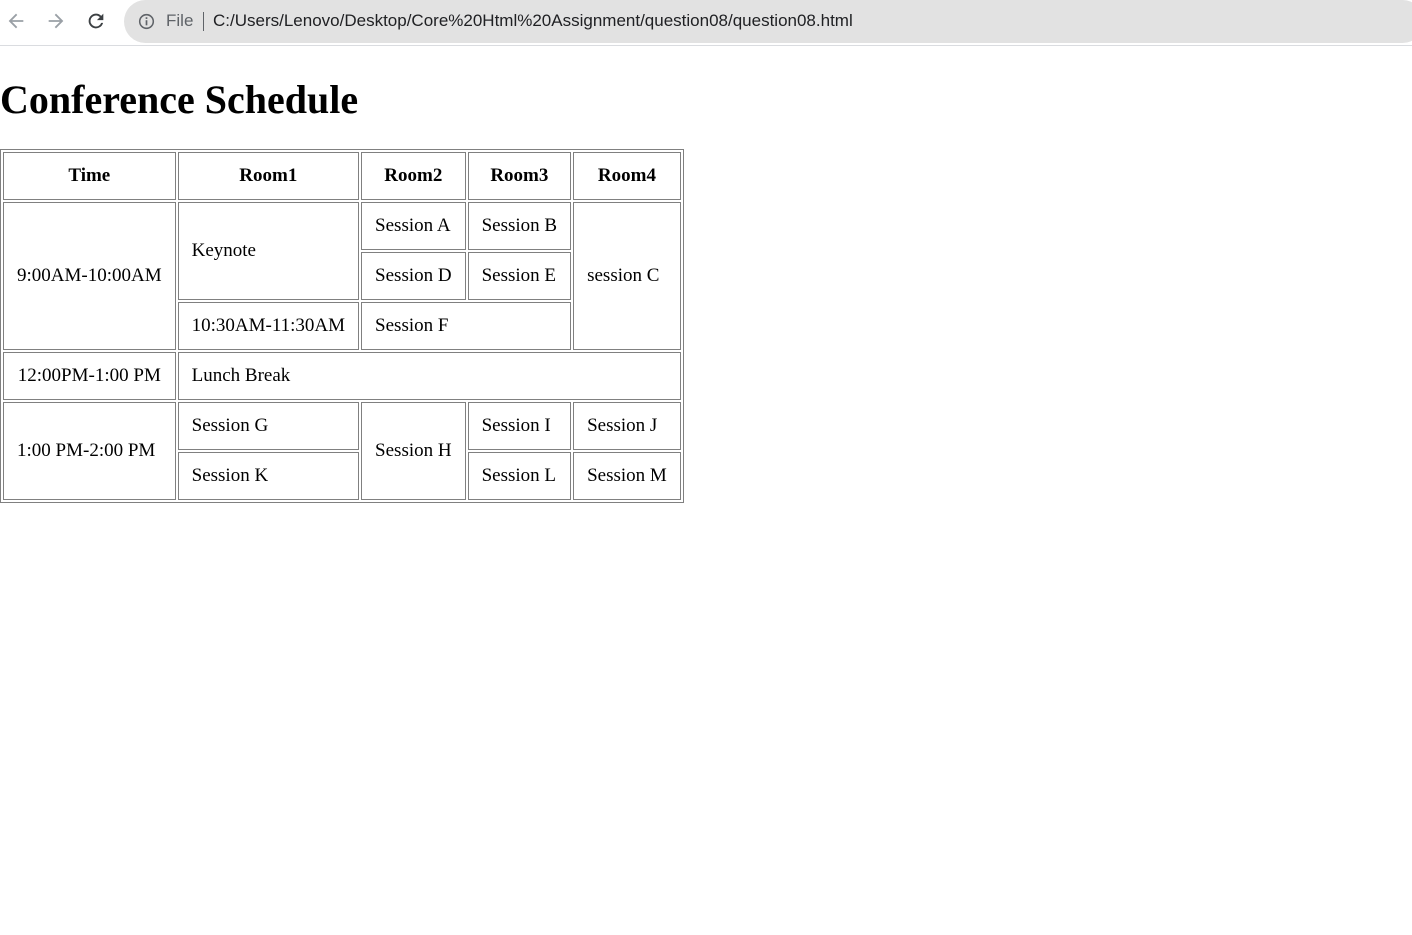 The image size is (1412, 935). I want to click on session-cell: Session E, so click(519, 276).